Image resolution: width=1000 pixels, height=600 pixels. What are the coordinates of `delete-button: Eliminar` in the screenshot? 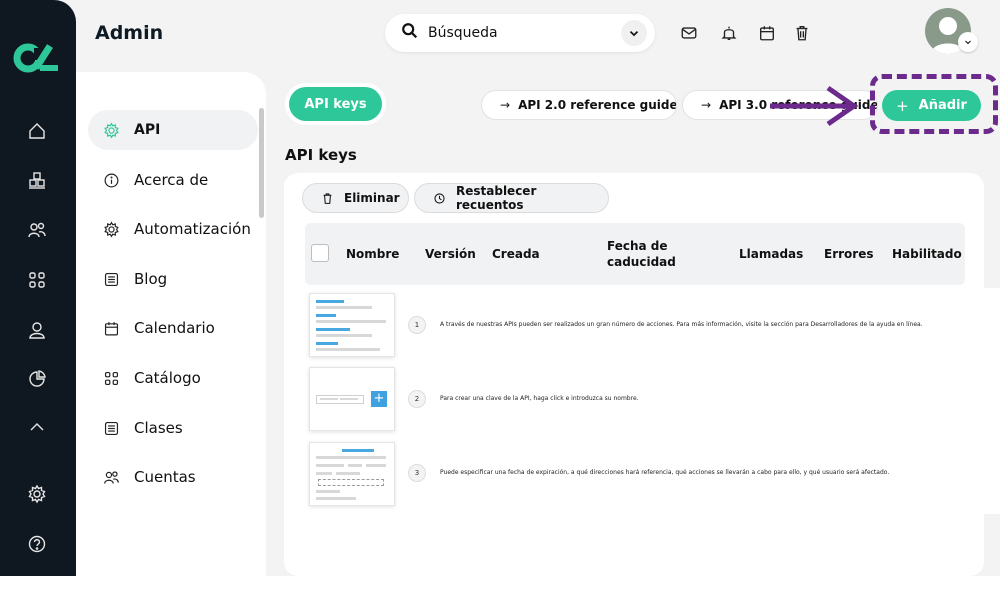 It's located at (355, 198).